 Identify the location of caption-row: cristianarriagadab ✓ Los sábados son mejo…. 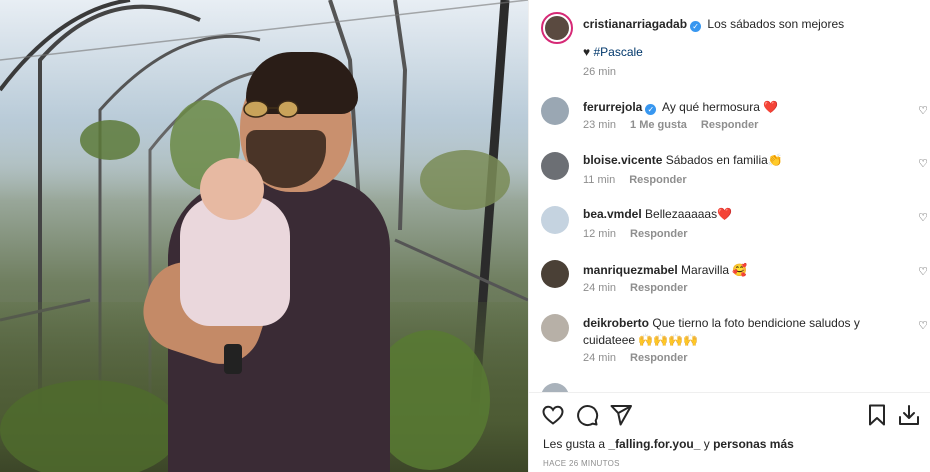
(735, 47).